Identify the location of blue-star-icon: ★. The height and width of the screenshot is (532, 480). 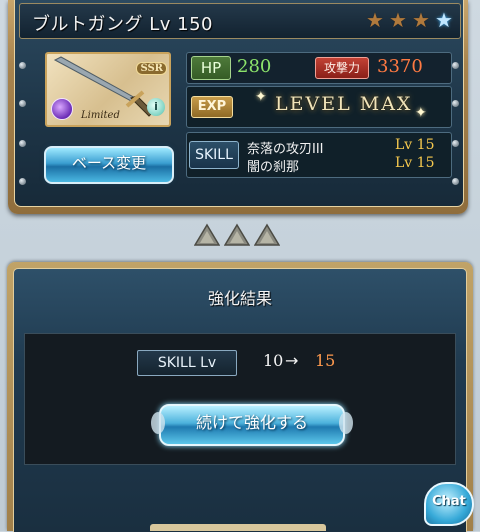
(444, 20).